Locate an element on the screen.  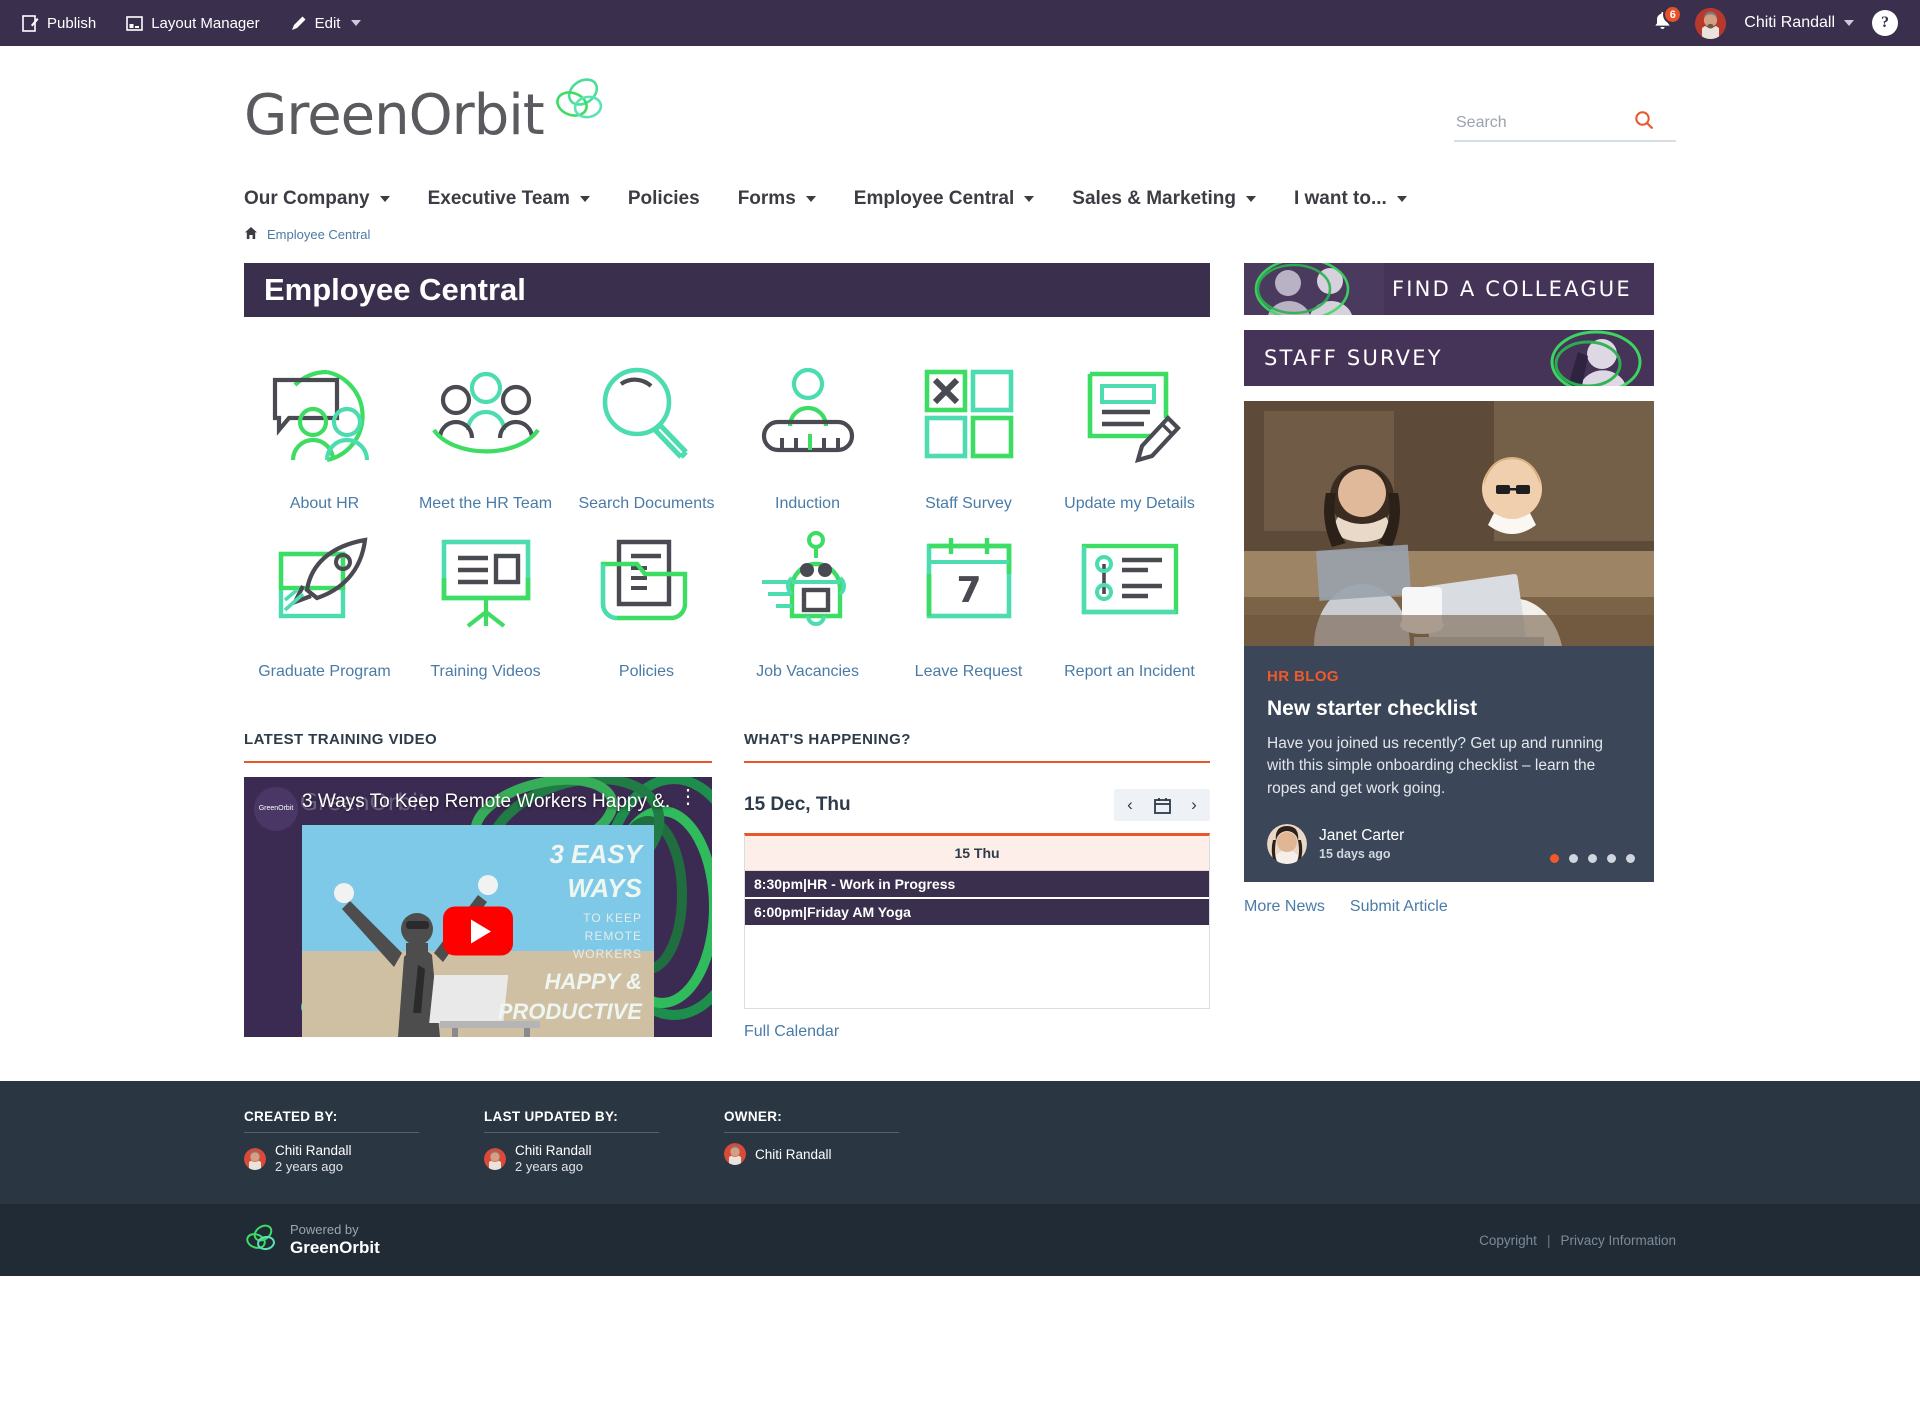
copyright-link: Copyright is located at coordinates (1508, 1240).